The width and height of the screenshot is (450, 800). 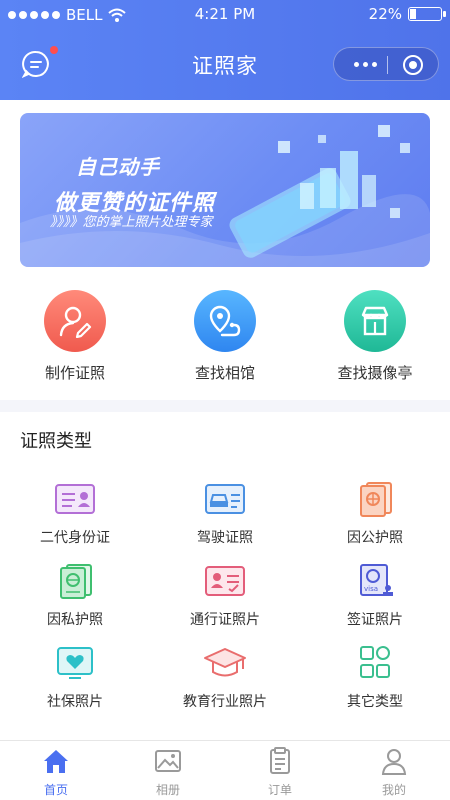 I want to click on private-passport-icon, so click(x=76, y=581).